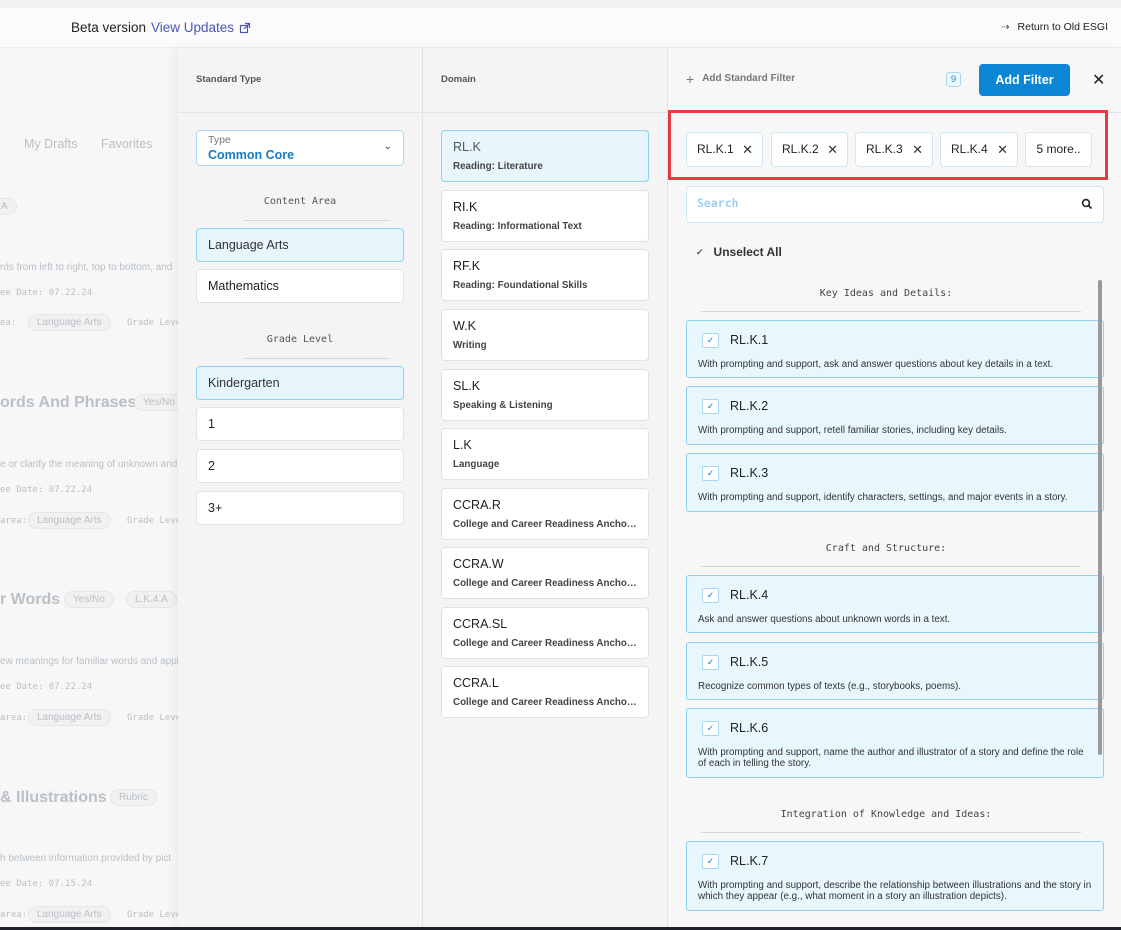  Describe the element at coordinates (1058, 149) in the screenshot. I see `more-chips-button: 5 more..` at that location.